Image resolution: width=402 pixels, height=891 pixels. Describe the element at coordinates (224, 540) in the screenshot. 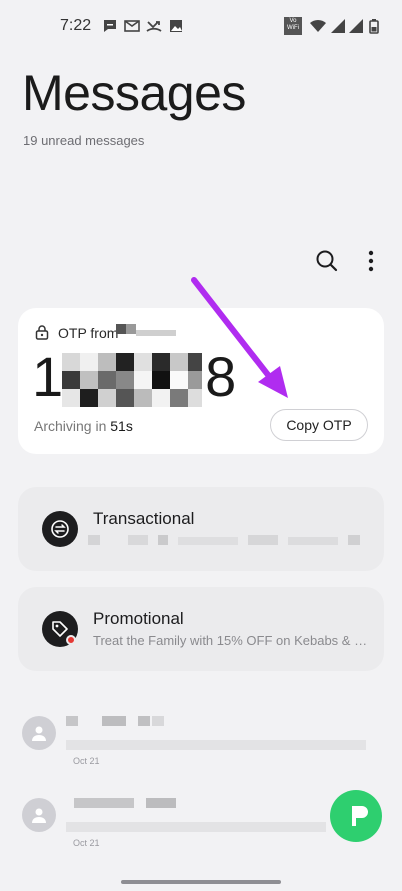

I see `redacted-preview` at that location.